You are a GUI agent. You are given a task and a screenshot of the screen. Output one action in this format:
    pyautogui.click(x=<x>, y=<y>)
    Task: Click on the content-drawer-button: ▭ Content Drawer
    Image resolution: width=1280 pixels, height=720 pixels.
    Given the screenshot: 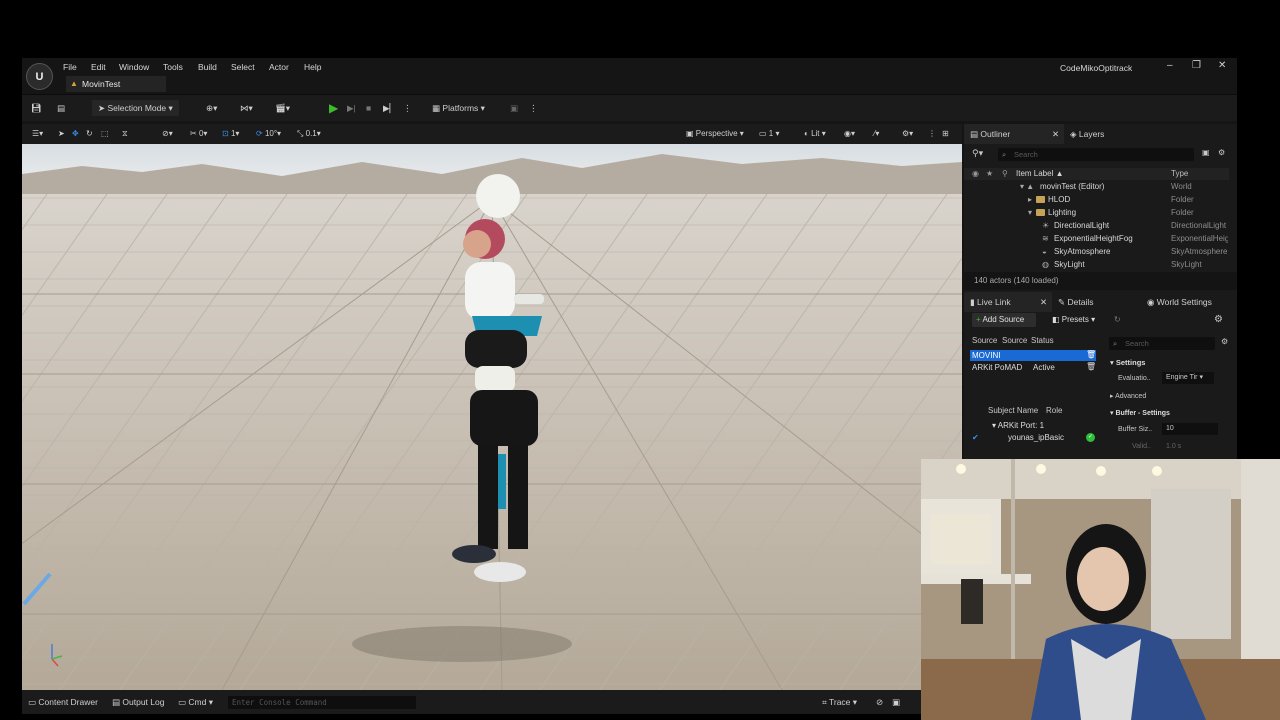 What is the action you would take?
    pyautogui.click(x=63, y=702)
    